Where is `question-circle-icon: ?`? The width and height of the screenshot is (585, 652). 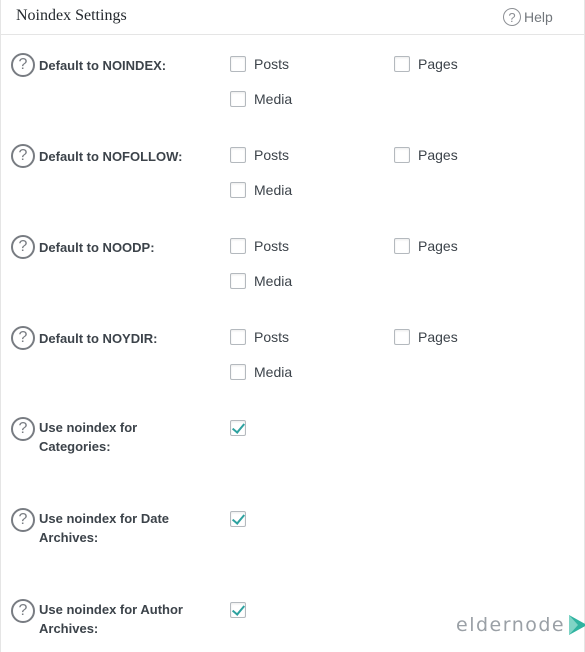 question-circle-icon: ? is located at coordinates (512, 17).